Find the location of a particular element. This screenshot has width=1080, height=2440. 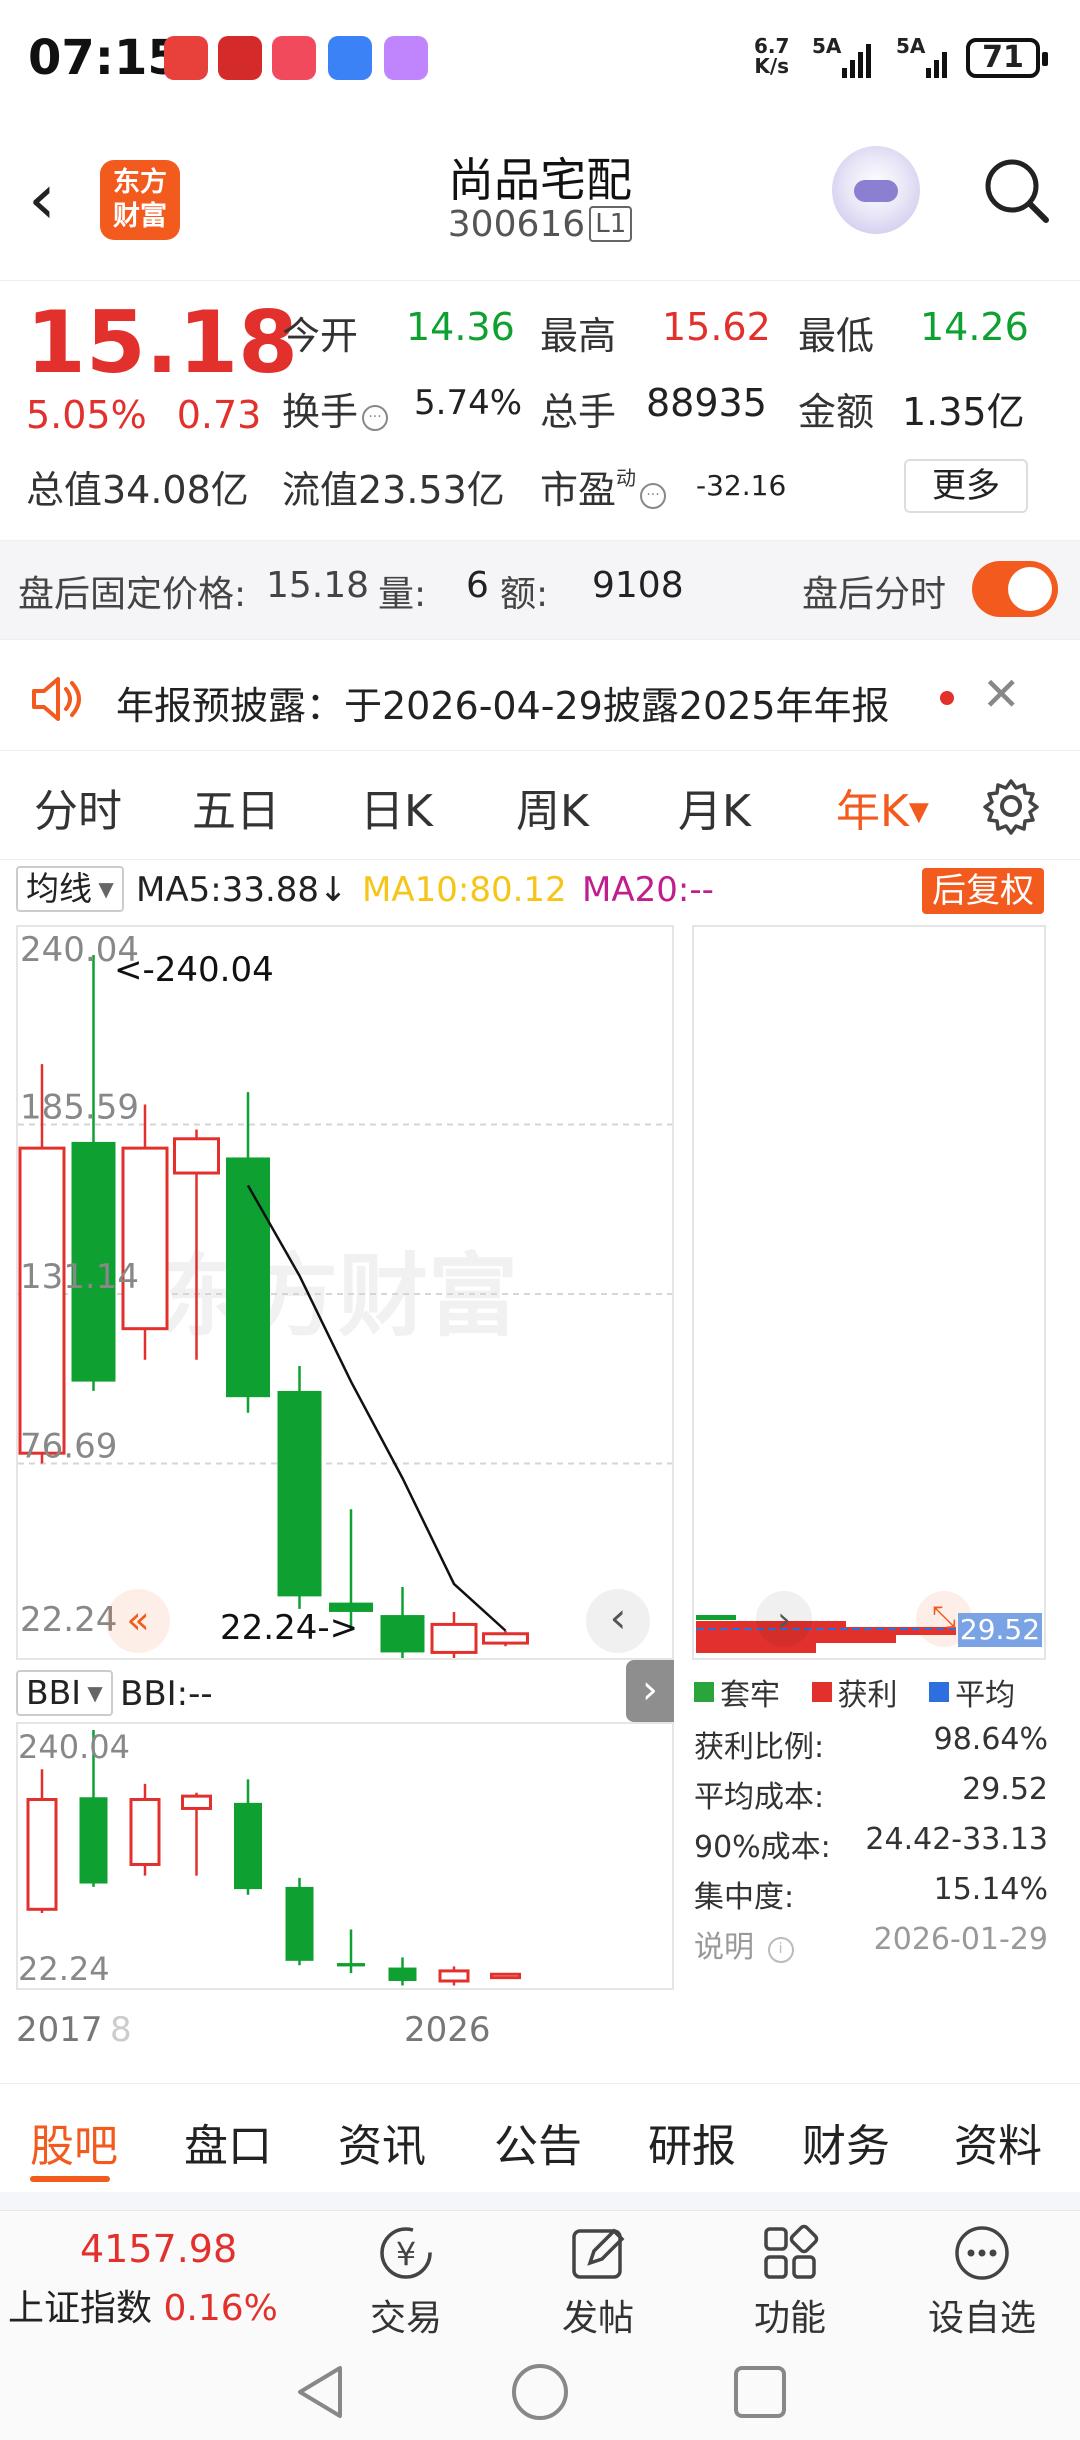

float-cap: 流值23.53亿 is located at coordinates (393, 490).